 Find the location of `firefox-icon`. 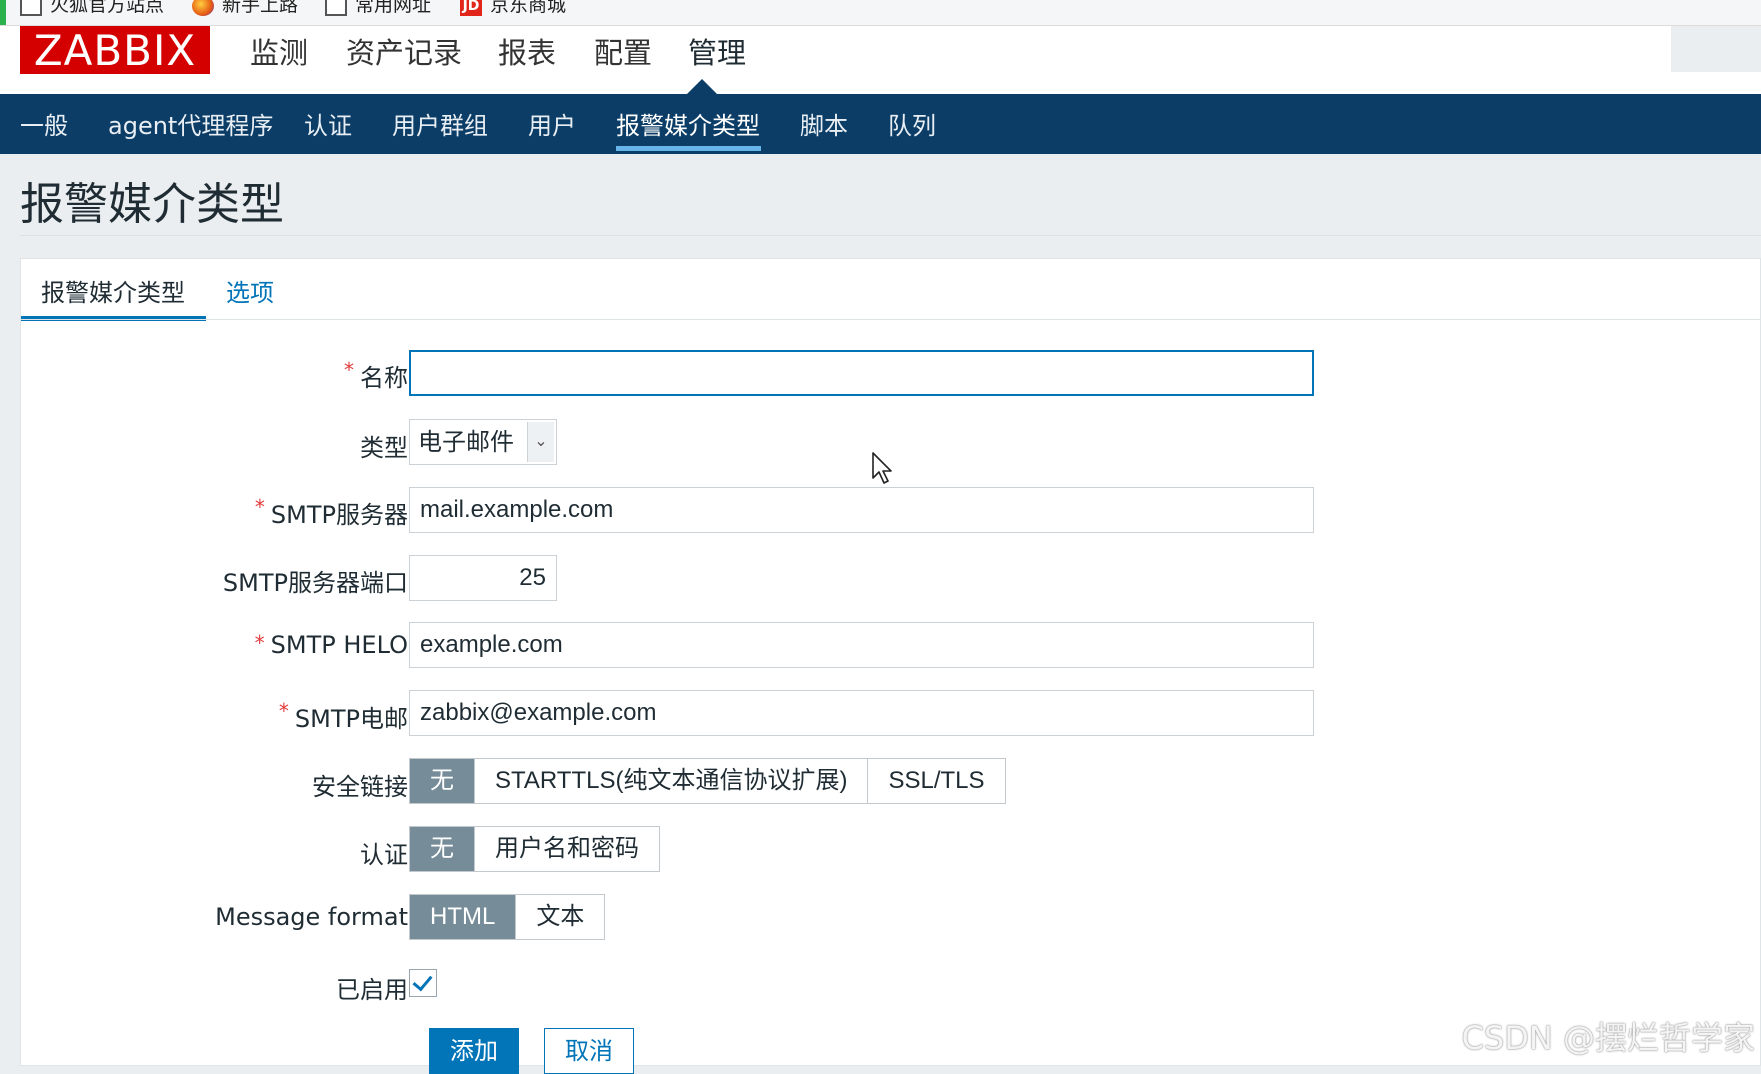

firefox-icon is located at coordinates (203, 8).